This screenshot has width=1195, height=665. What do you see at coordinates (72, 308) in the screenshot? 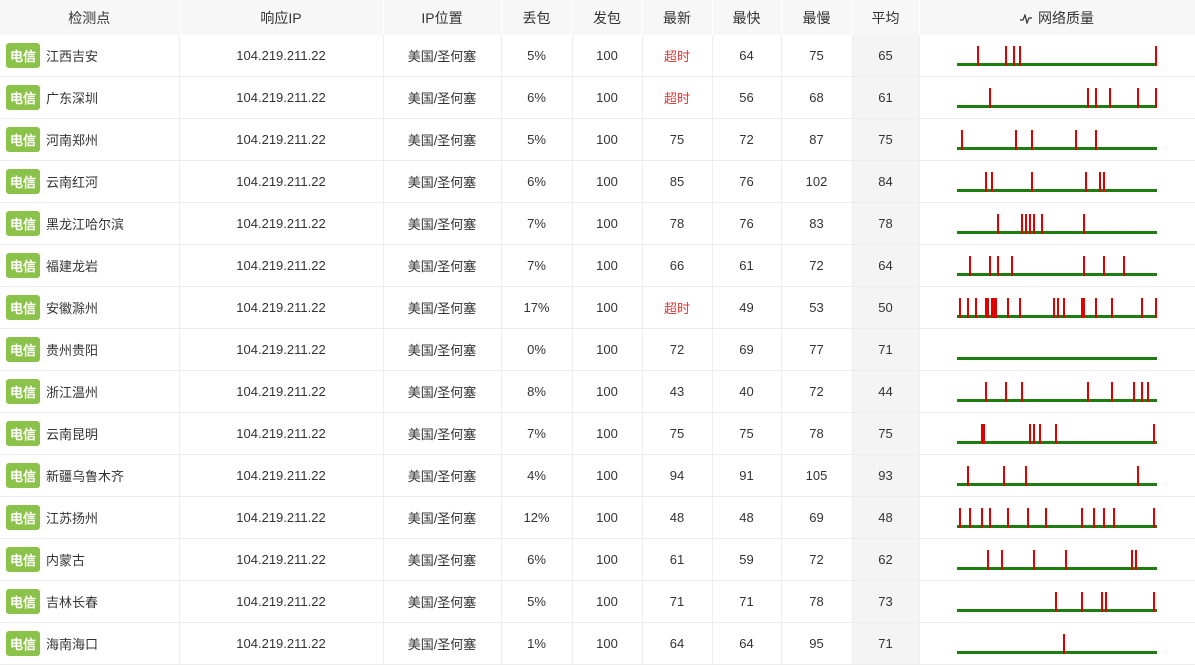
I see `node-name: 安徽滁州` at bounding box center [72, 308].